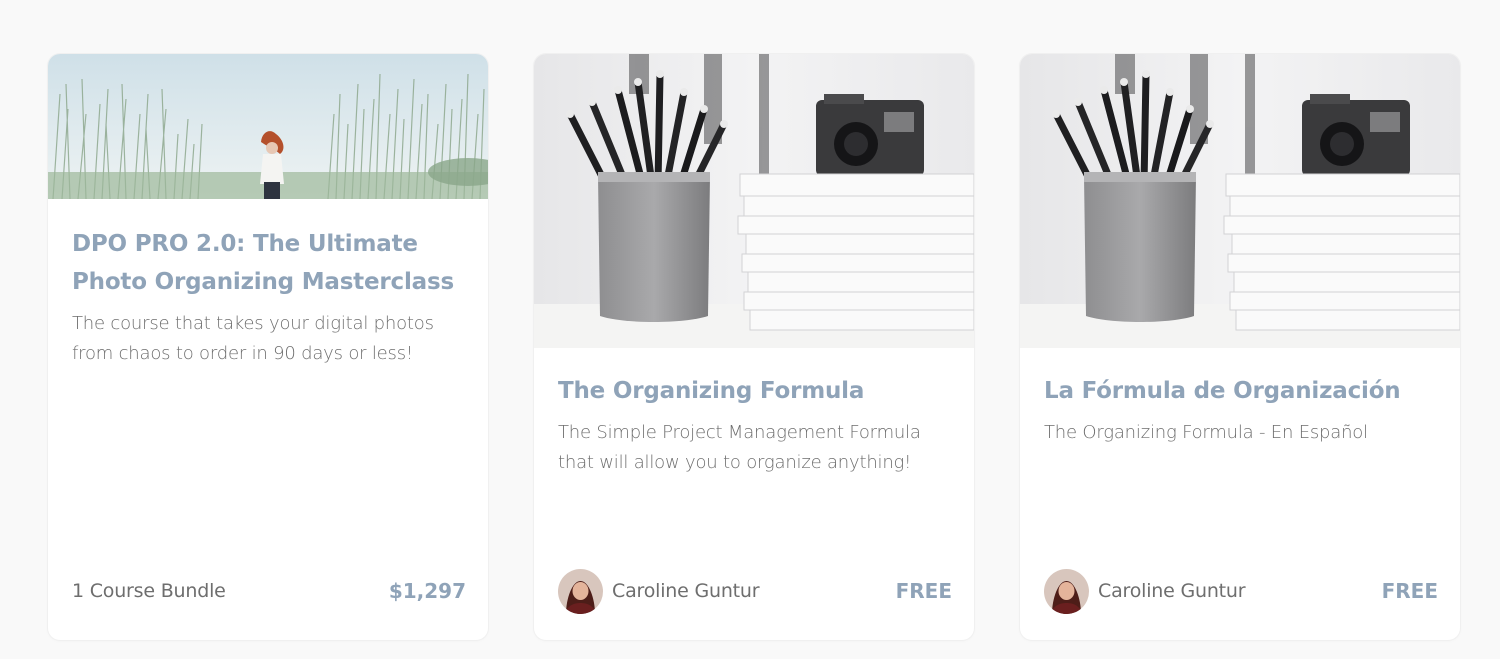 This screenshot has width=1500, height=659. What do you see at coordinates (427, 591) in the screenshot?
I see `price-label: $1,297` at bounding box center [427, 591].